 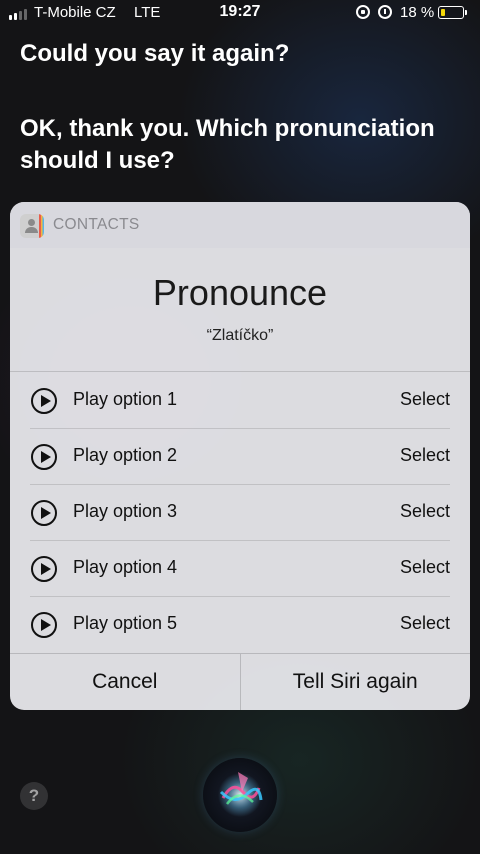 I want to click on card-app-name: CONTACTS, so click(x=96, y=224).